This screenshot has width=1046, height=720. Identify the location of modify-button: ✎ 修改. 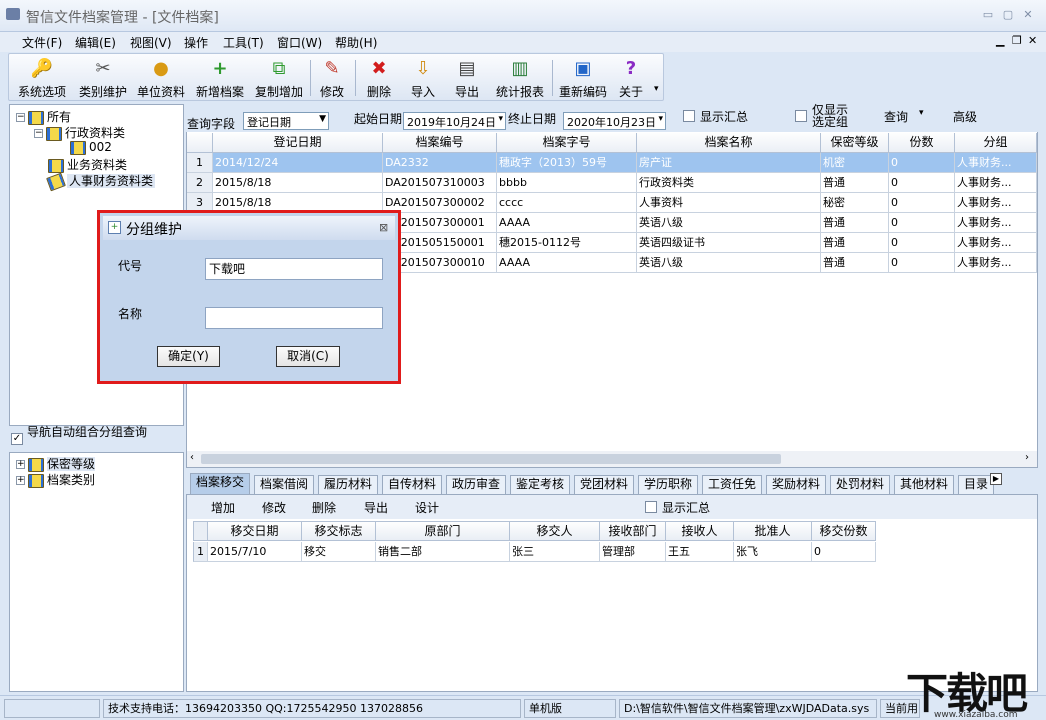
(332, 77).